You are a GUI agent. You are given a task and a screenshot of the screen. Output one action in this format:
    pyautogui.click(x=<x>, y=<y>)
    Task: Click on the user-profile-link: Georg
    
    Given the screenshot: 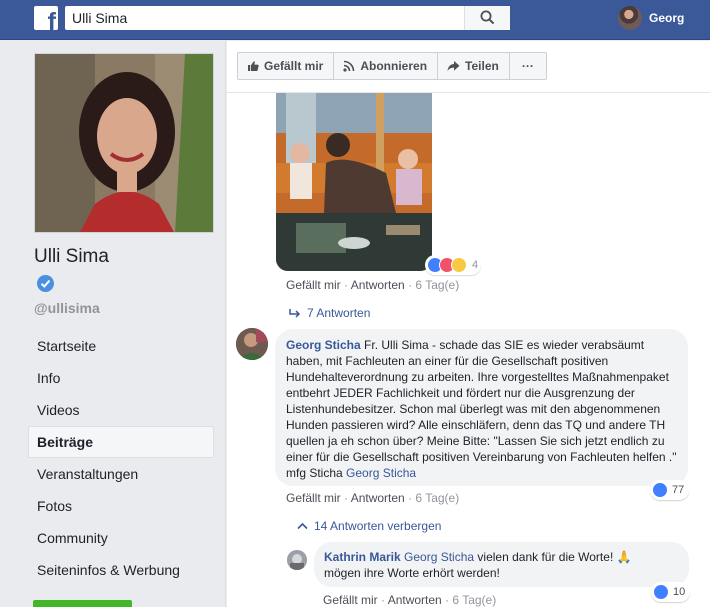 What is the action you would take?
    pyautogui.click(x=651, y=18)
    